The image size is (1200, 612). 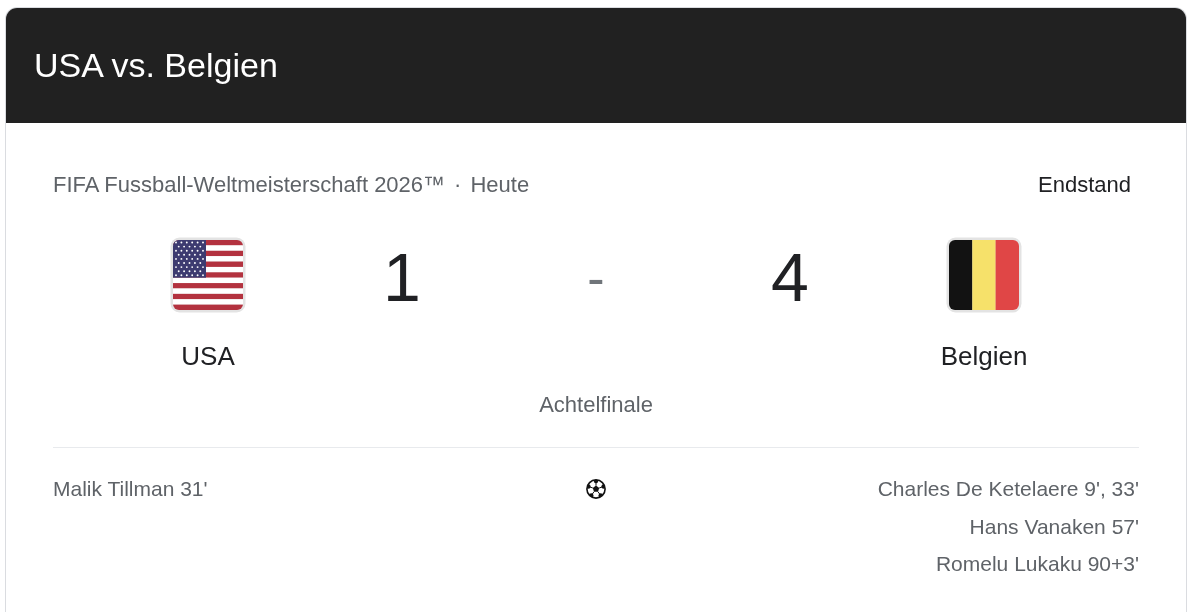 I want to click on home-team-name: USA, so click(x=208, y=356).